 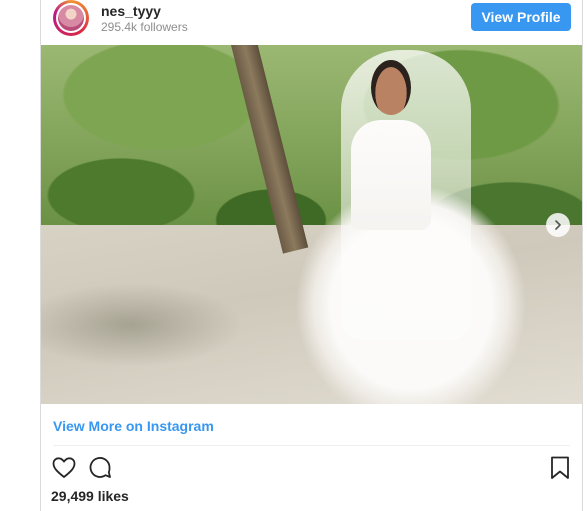 What do you see at coordinates (64, 468) in the screenshot?
I see `heart-icon` at bounding box center [64, 468].